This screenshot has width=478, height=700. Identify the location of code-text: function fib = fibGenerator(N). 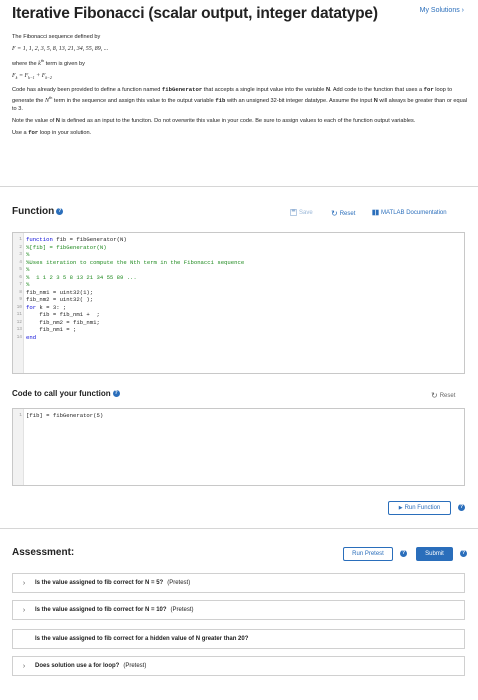
(76, 239).